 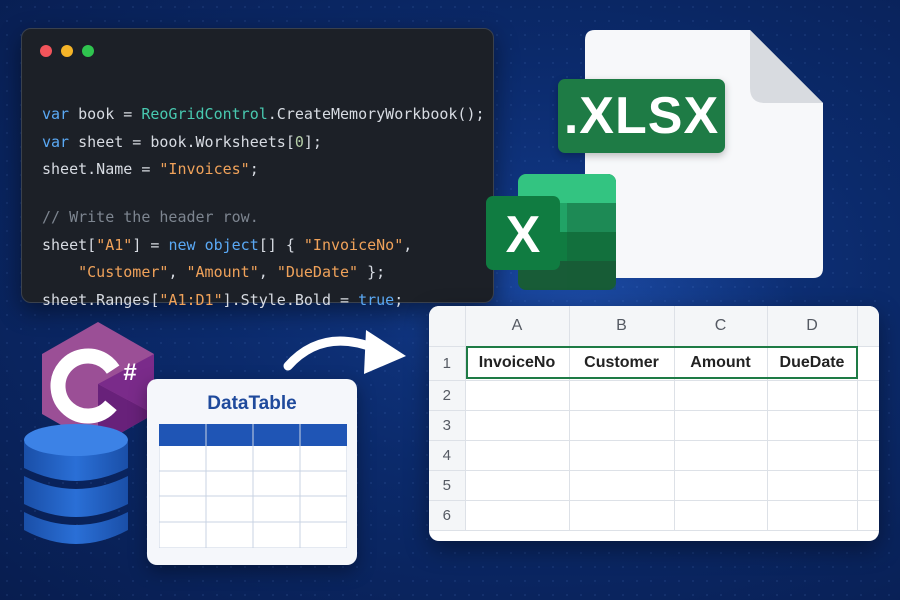 What do you see at coordinates (312, 142) in the screenshot?
I see `code-token: ];` at bounding box center [312, 142].